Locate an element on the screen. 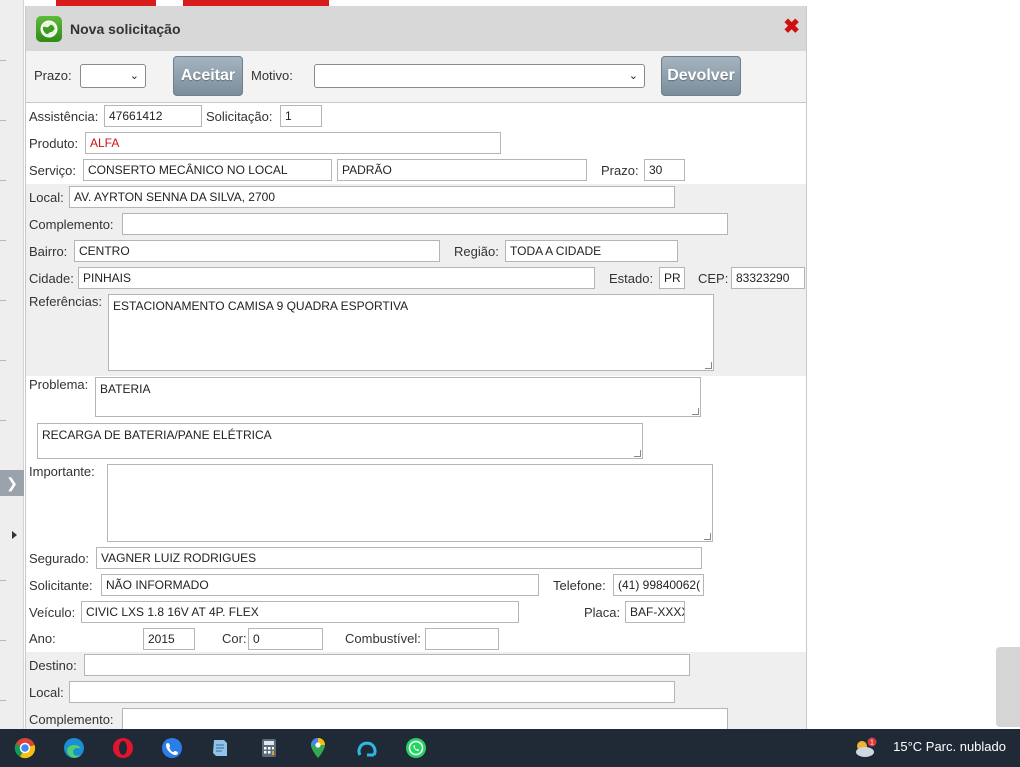  weather-text: 15°C Parc. nublado is located at coordinates (949, 746).